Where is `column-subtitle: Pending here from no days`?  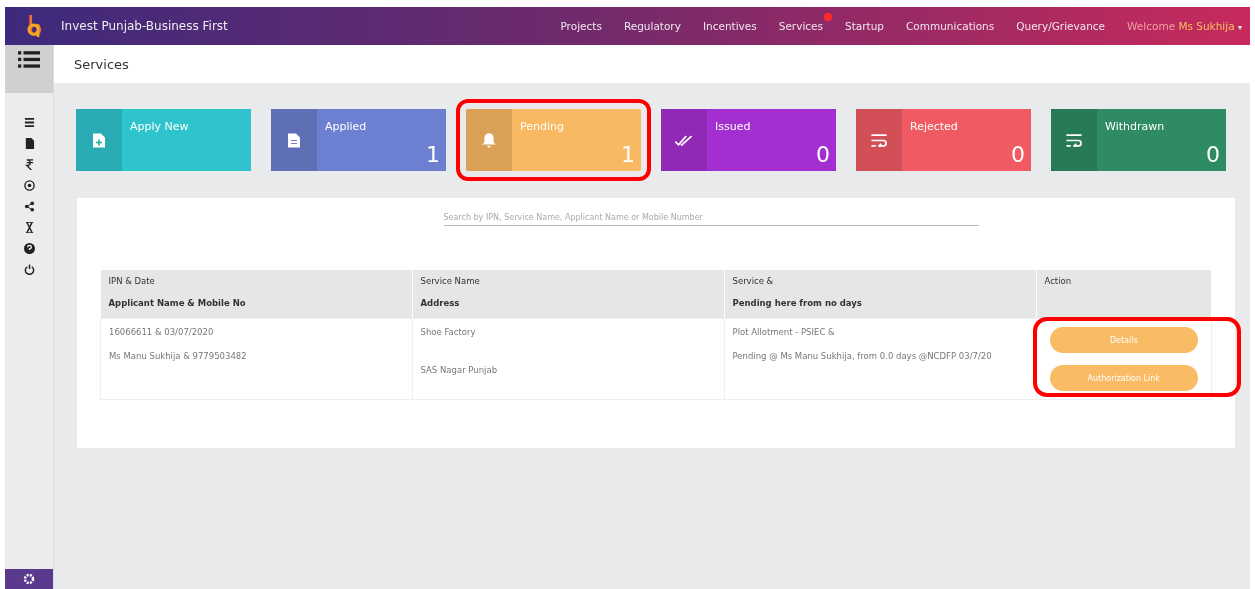
column-subtitle: Pending here from no days is located at coordinates (797, 304).